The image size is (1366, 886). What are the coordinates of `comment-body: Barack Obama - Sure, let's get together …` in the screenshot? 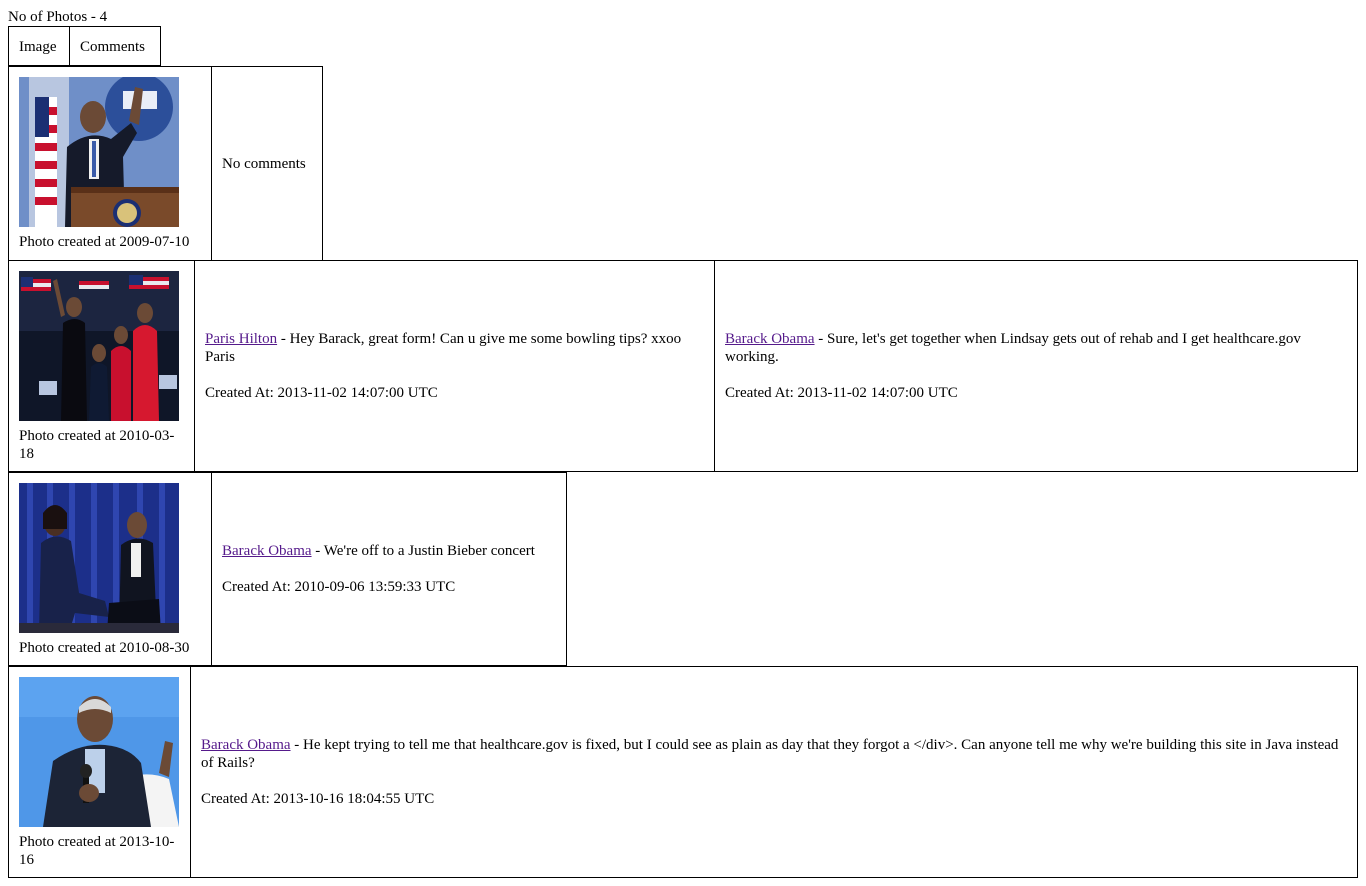 It's located at (1036, 348).